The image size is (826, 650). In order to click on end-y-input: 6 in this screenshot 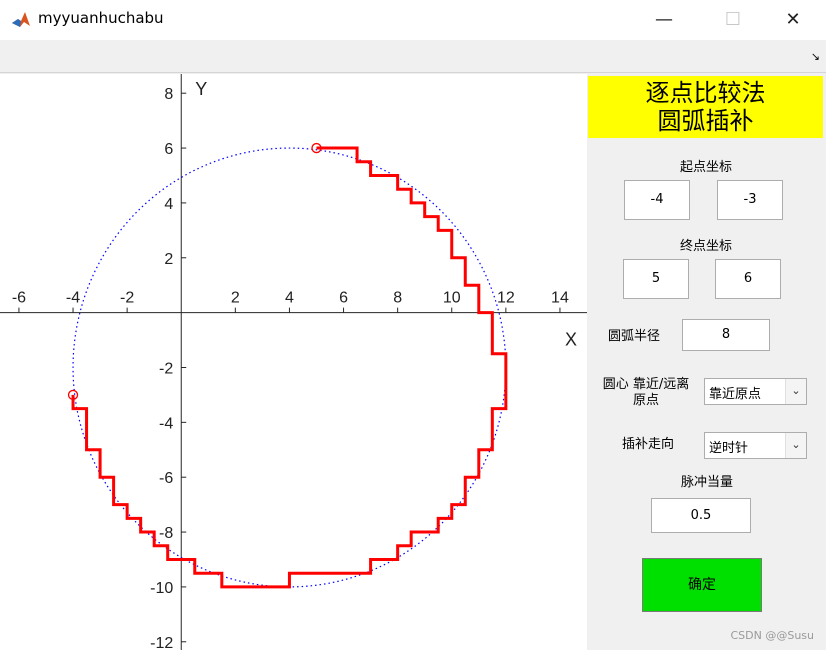, I will do `click(748, 279)`.